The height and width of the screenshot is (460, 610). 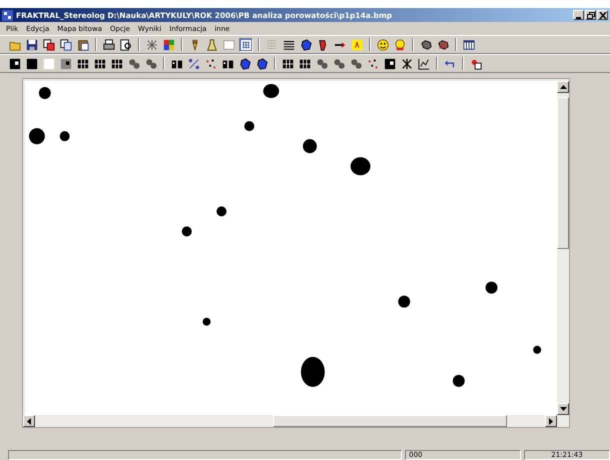 I want to click on flask-icon, so click(x=212, y=45).